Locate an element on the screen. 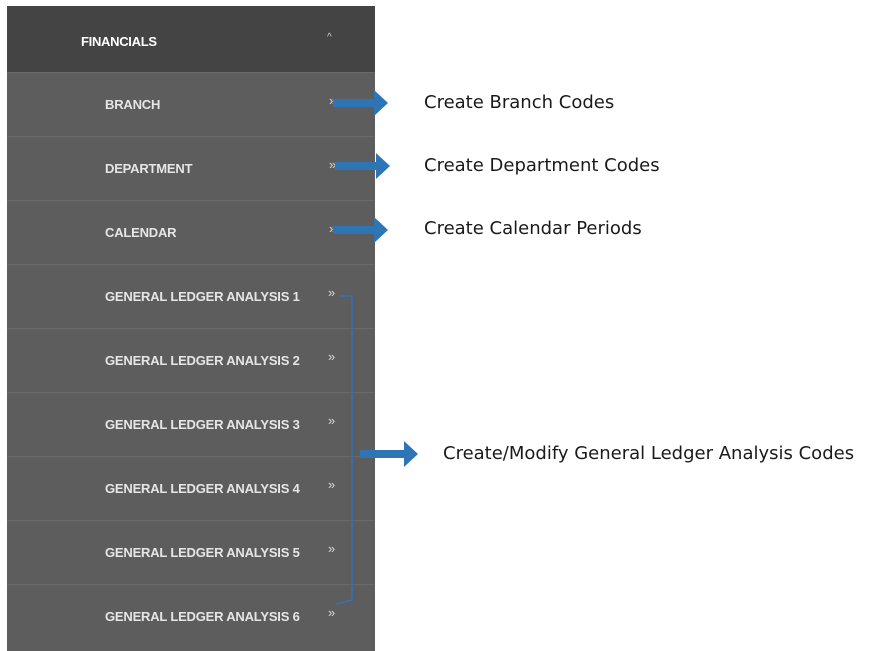  arrow-gl-analysis-icon is located at coordinates (389, 454).